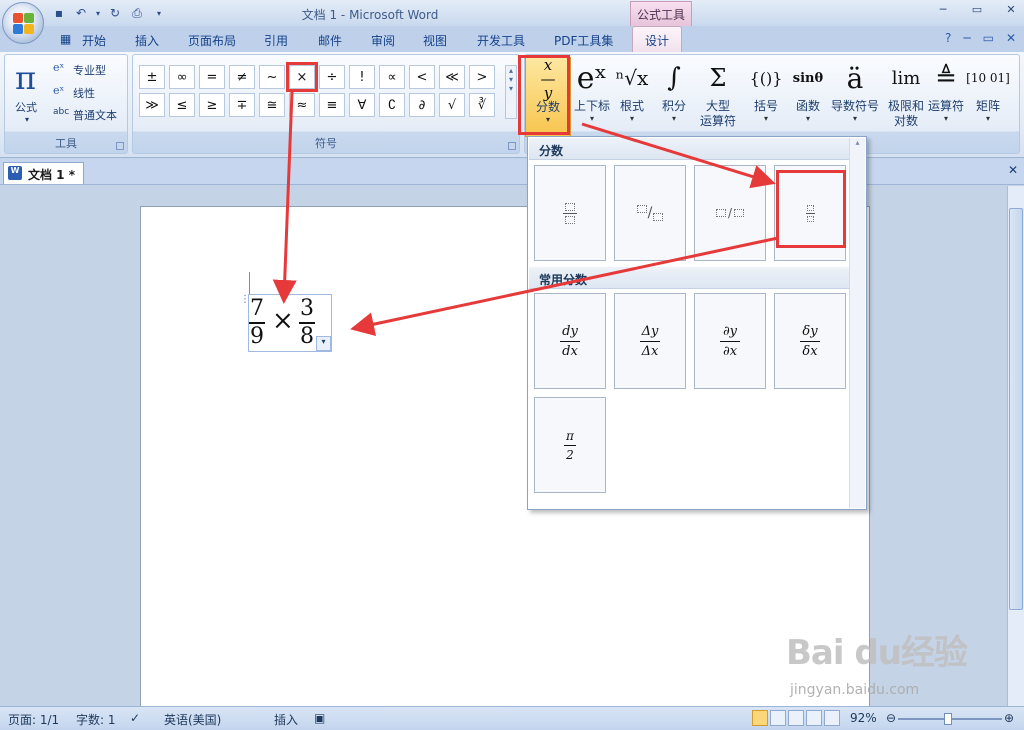 Image resolution: width=1024 pixels, height=730 pixels. What do you see at coordinates (512, 146) in the screenshot?
I see `symbols-dialog-launcher` at bounding box center [512, 146].